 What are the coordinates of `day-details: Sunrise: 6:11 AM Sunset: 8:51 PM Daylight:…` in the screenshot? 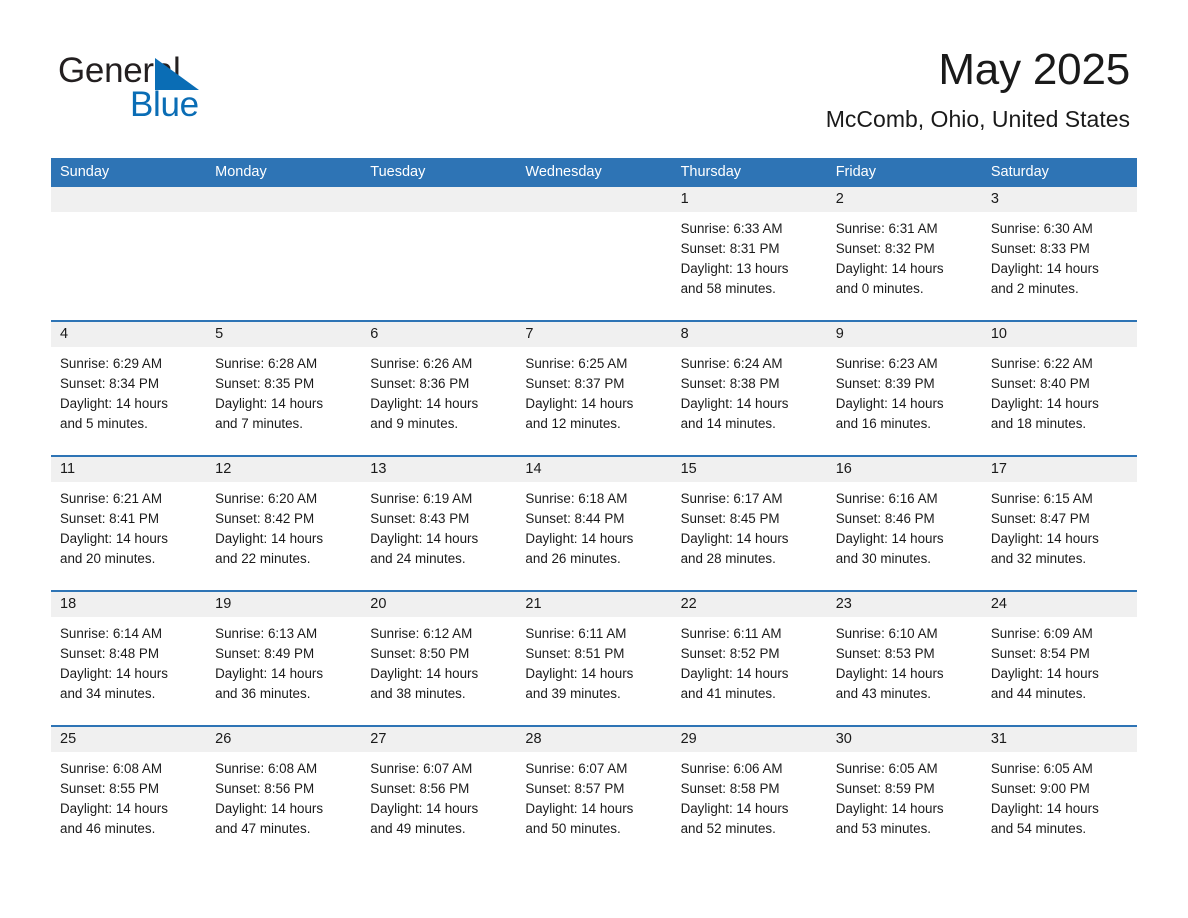 It's located at (593, 660).